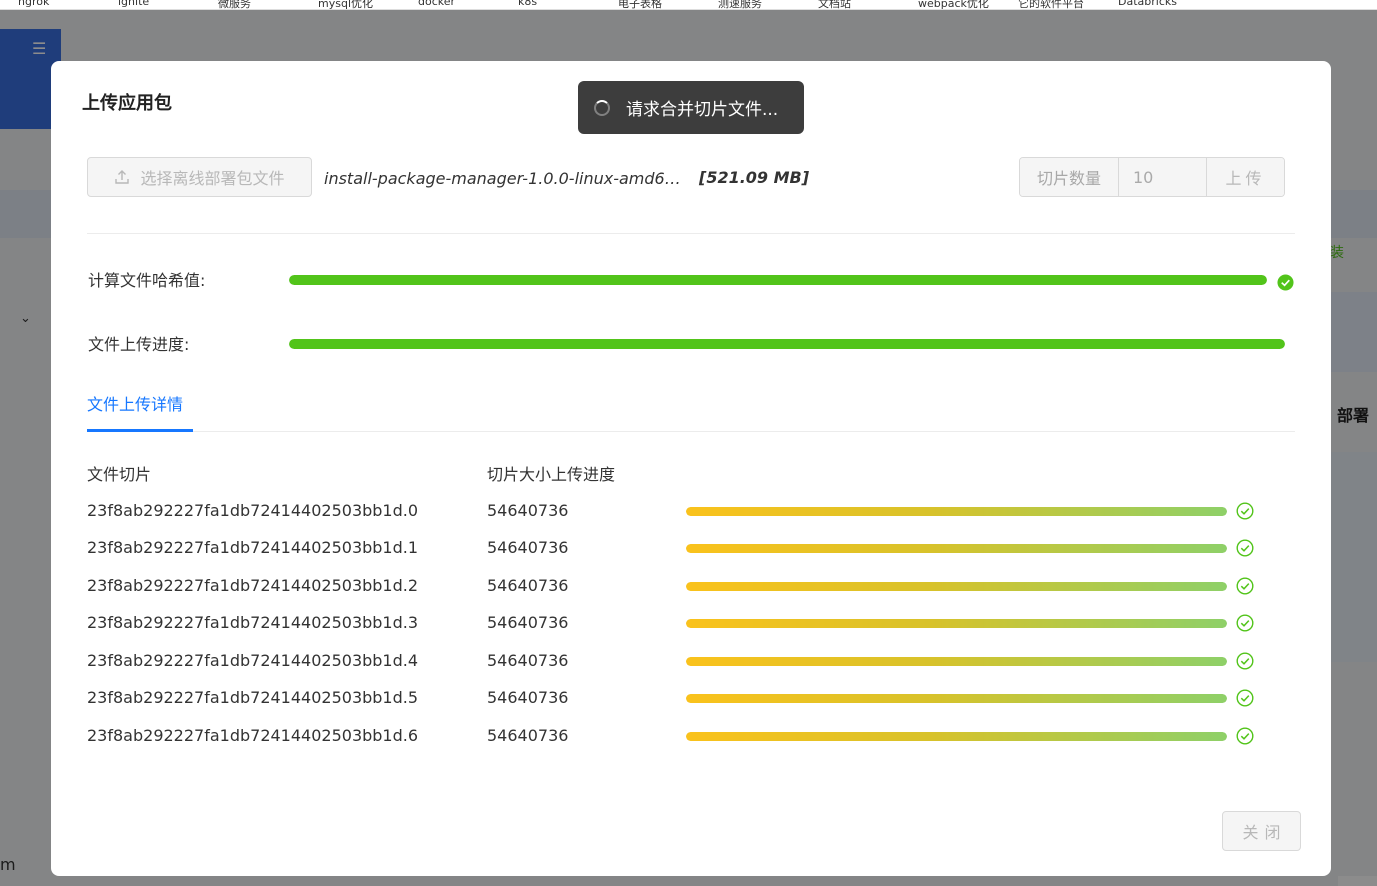 The width and height of the screenshot is (1377, 886). I want to click on bookmark-item: 它的软件平台, so click(1051, 4).